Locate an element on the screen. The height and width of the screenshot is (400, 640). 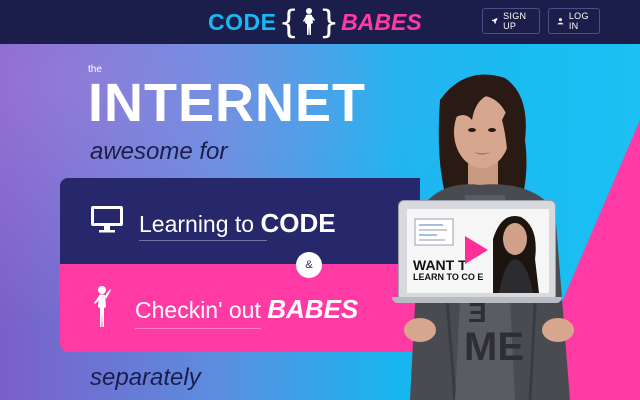
code-word: CODE is located at coordinates (298, 223).